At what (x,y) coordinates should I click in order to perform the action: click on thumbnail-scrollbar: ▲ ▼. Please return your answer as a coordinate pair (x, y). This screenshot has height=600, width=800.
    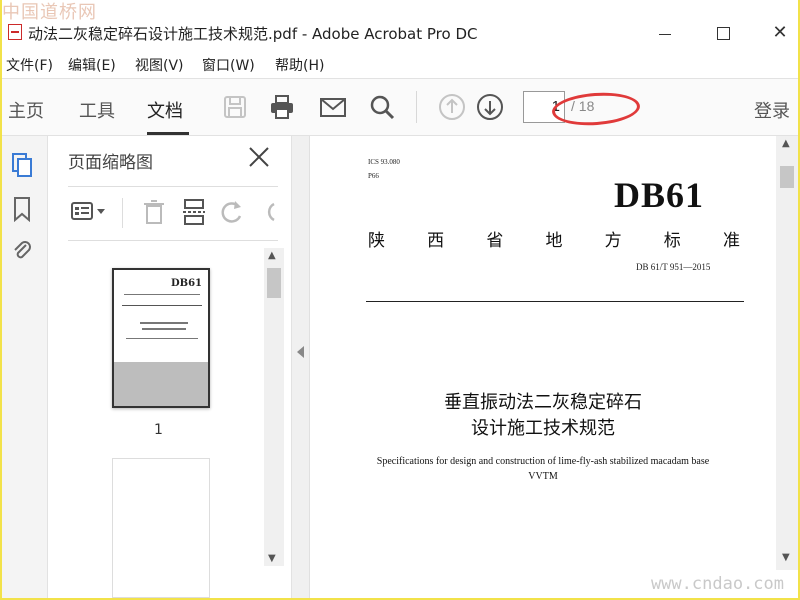
    Looking at the image, I should click on (274, 407).